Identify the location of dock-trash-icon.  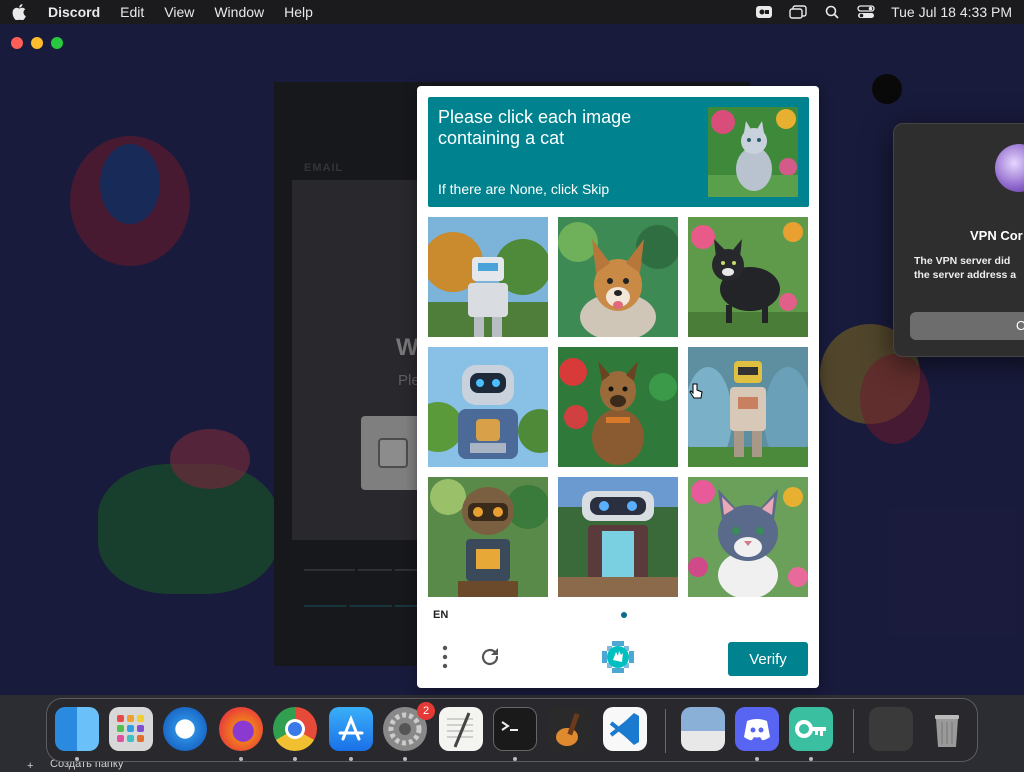
(947, 729).